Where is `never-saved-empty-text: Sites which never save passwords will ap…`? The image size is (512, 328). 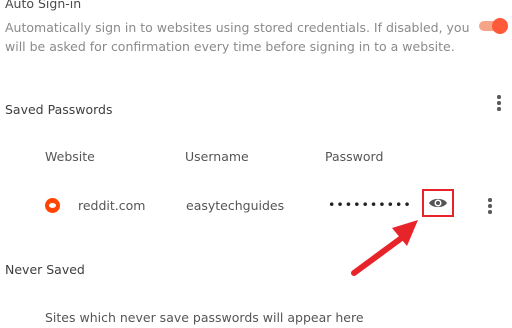 never-saved-empty-text: Sites which never save passwords will ap… is located at coordinates (204, 317).